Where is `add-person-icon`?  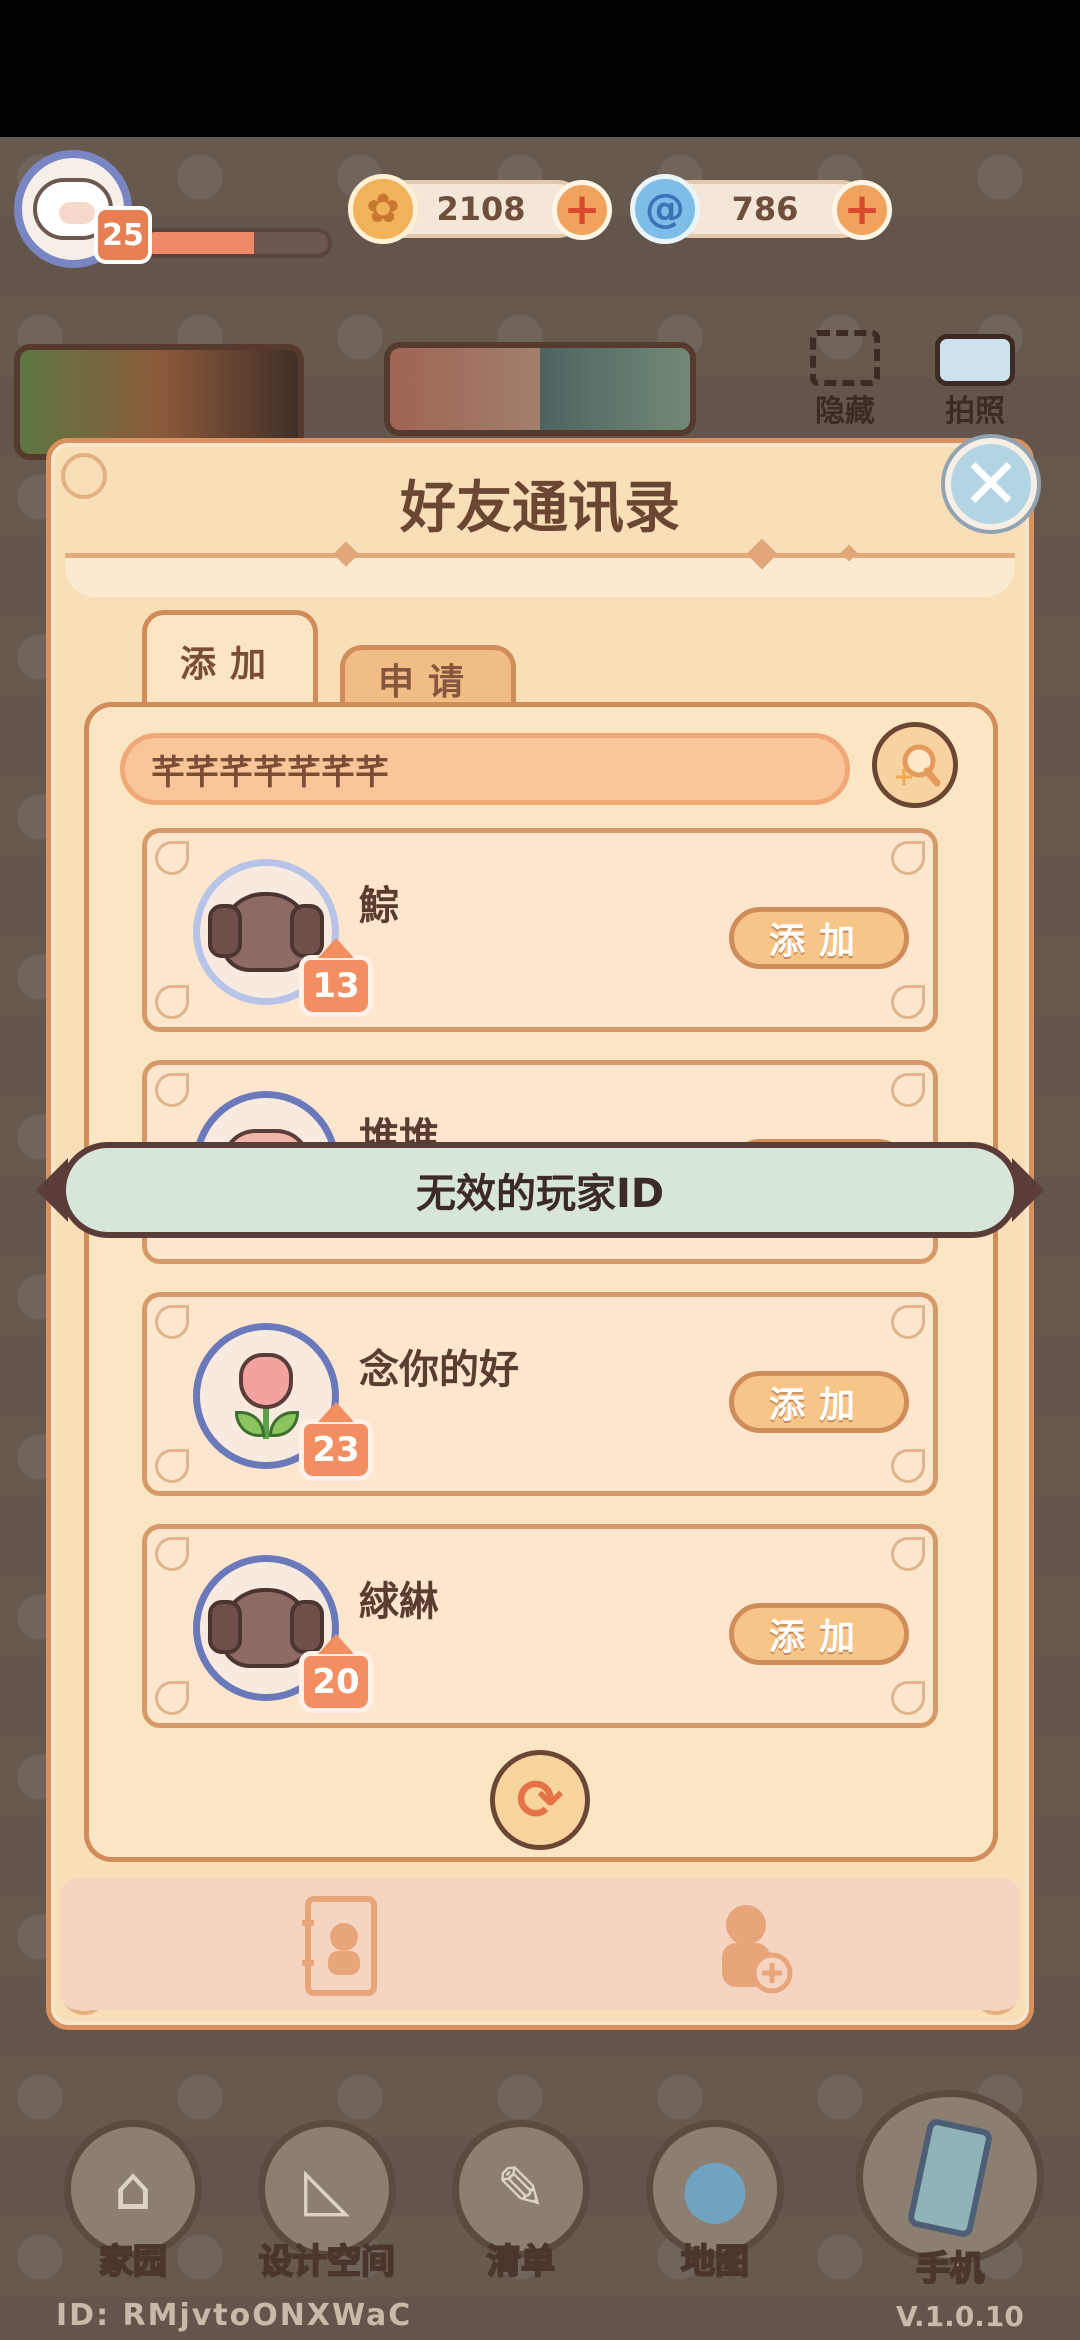 add-person-icon is located at coordinates (757, 1949).